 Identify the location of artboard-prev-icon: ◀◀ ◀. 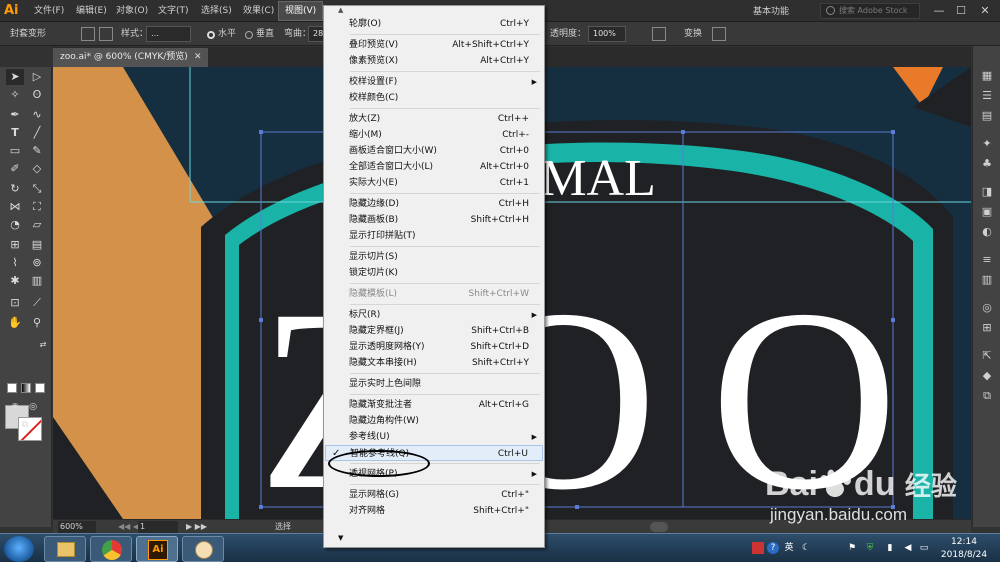
(128, 527).